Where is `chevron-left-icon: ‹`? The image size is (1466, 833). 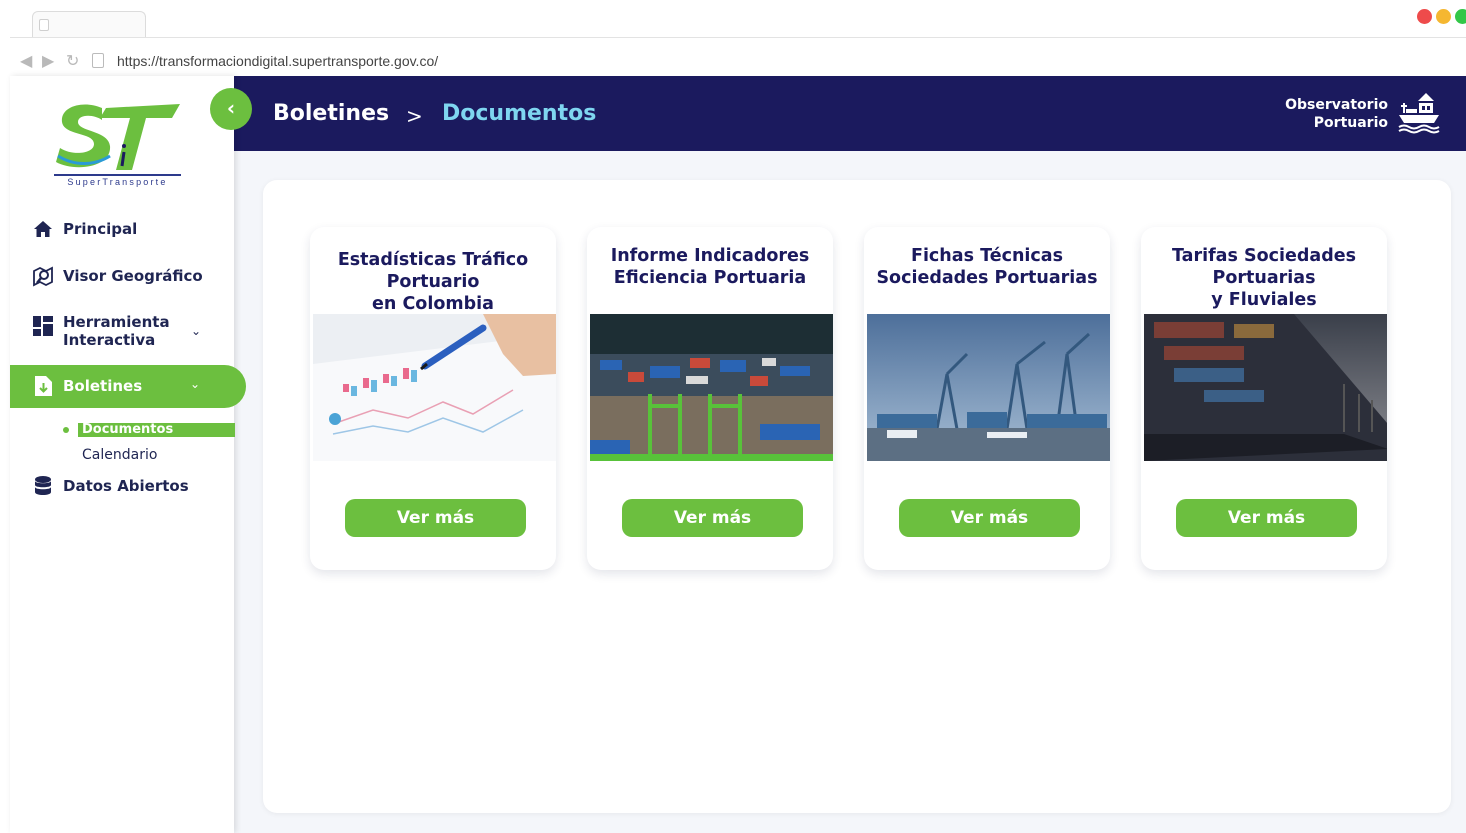
chevron-left-icon: ‹ is located at coordinates (231, 108).